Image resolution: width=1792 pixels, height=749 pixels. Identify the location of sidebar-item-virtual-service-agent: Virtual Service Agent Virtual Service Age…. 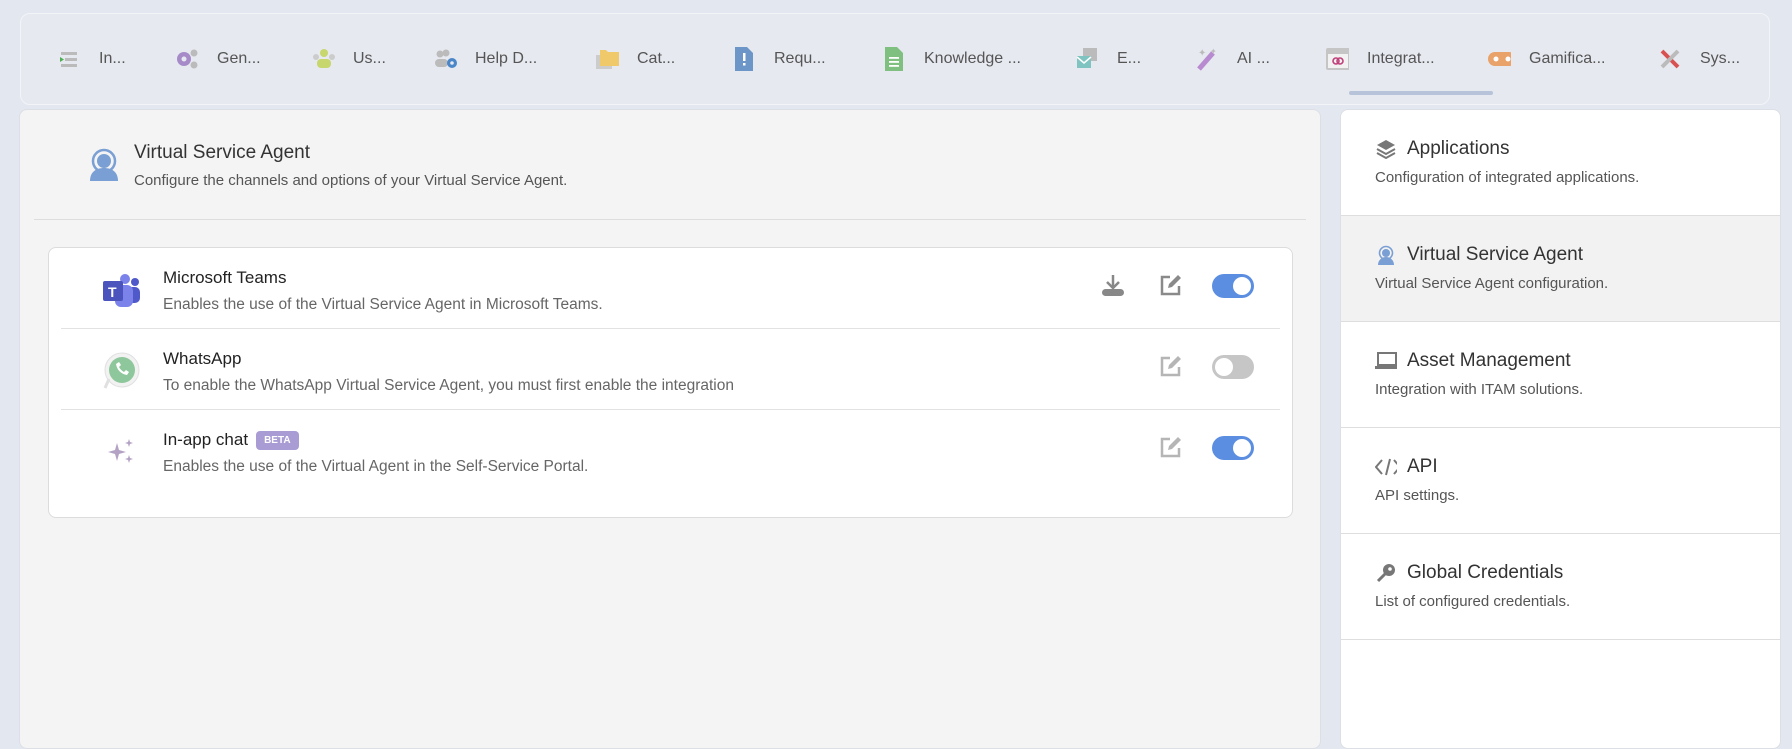
(1560, 269).